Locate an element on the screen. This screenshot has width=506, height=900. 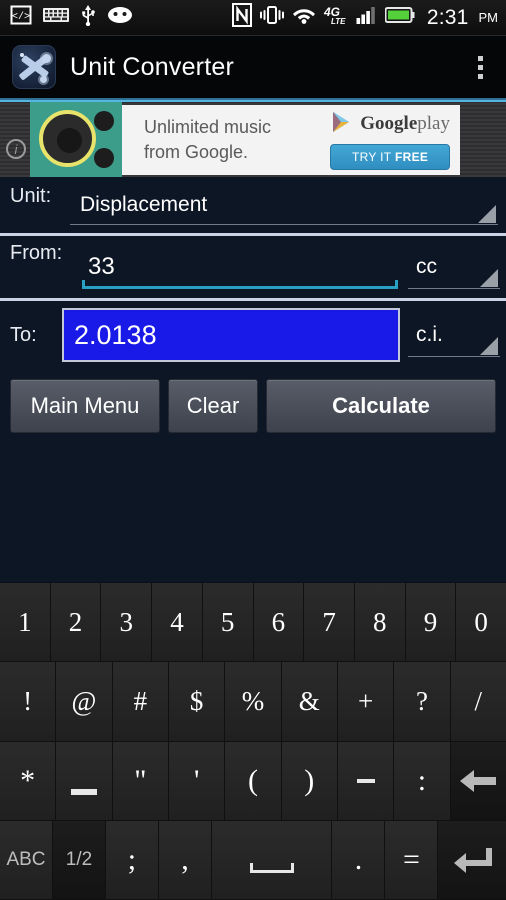
unit-spinner: Displacement is located at coordinates (284, 205).